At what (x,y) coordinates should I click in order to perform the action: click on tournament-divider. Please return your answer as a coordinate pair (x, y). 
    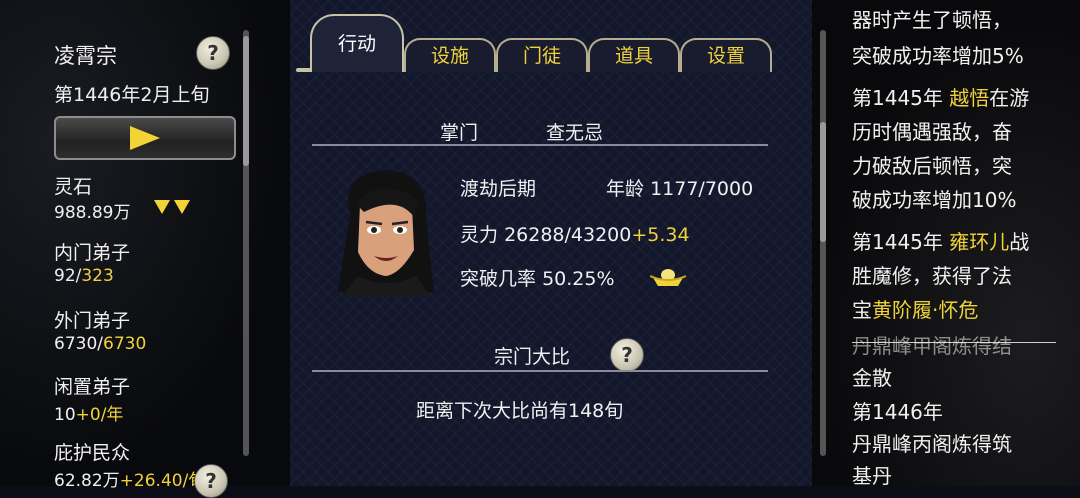
    Looking at the image, I should click on (540, 371).